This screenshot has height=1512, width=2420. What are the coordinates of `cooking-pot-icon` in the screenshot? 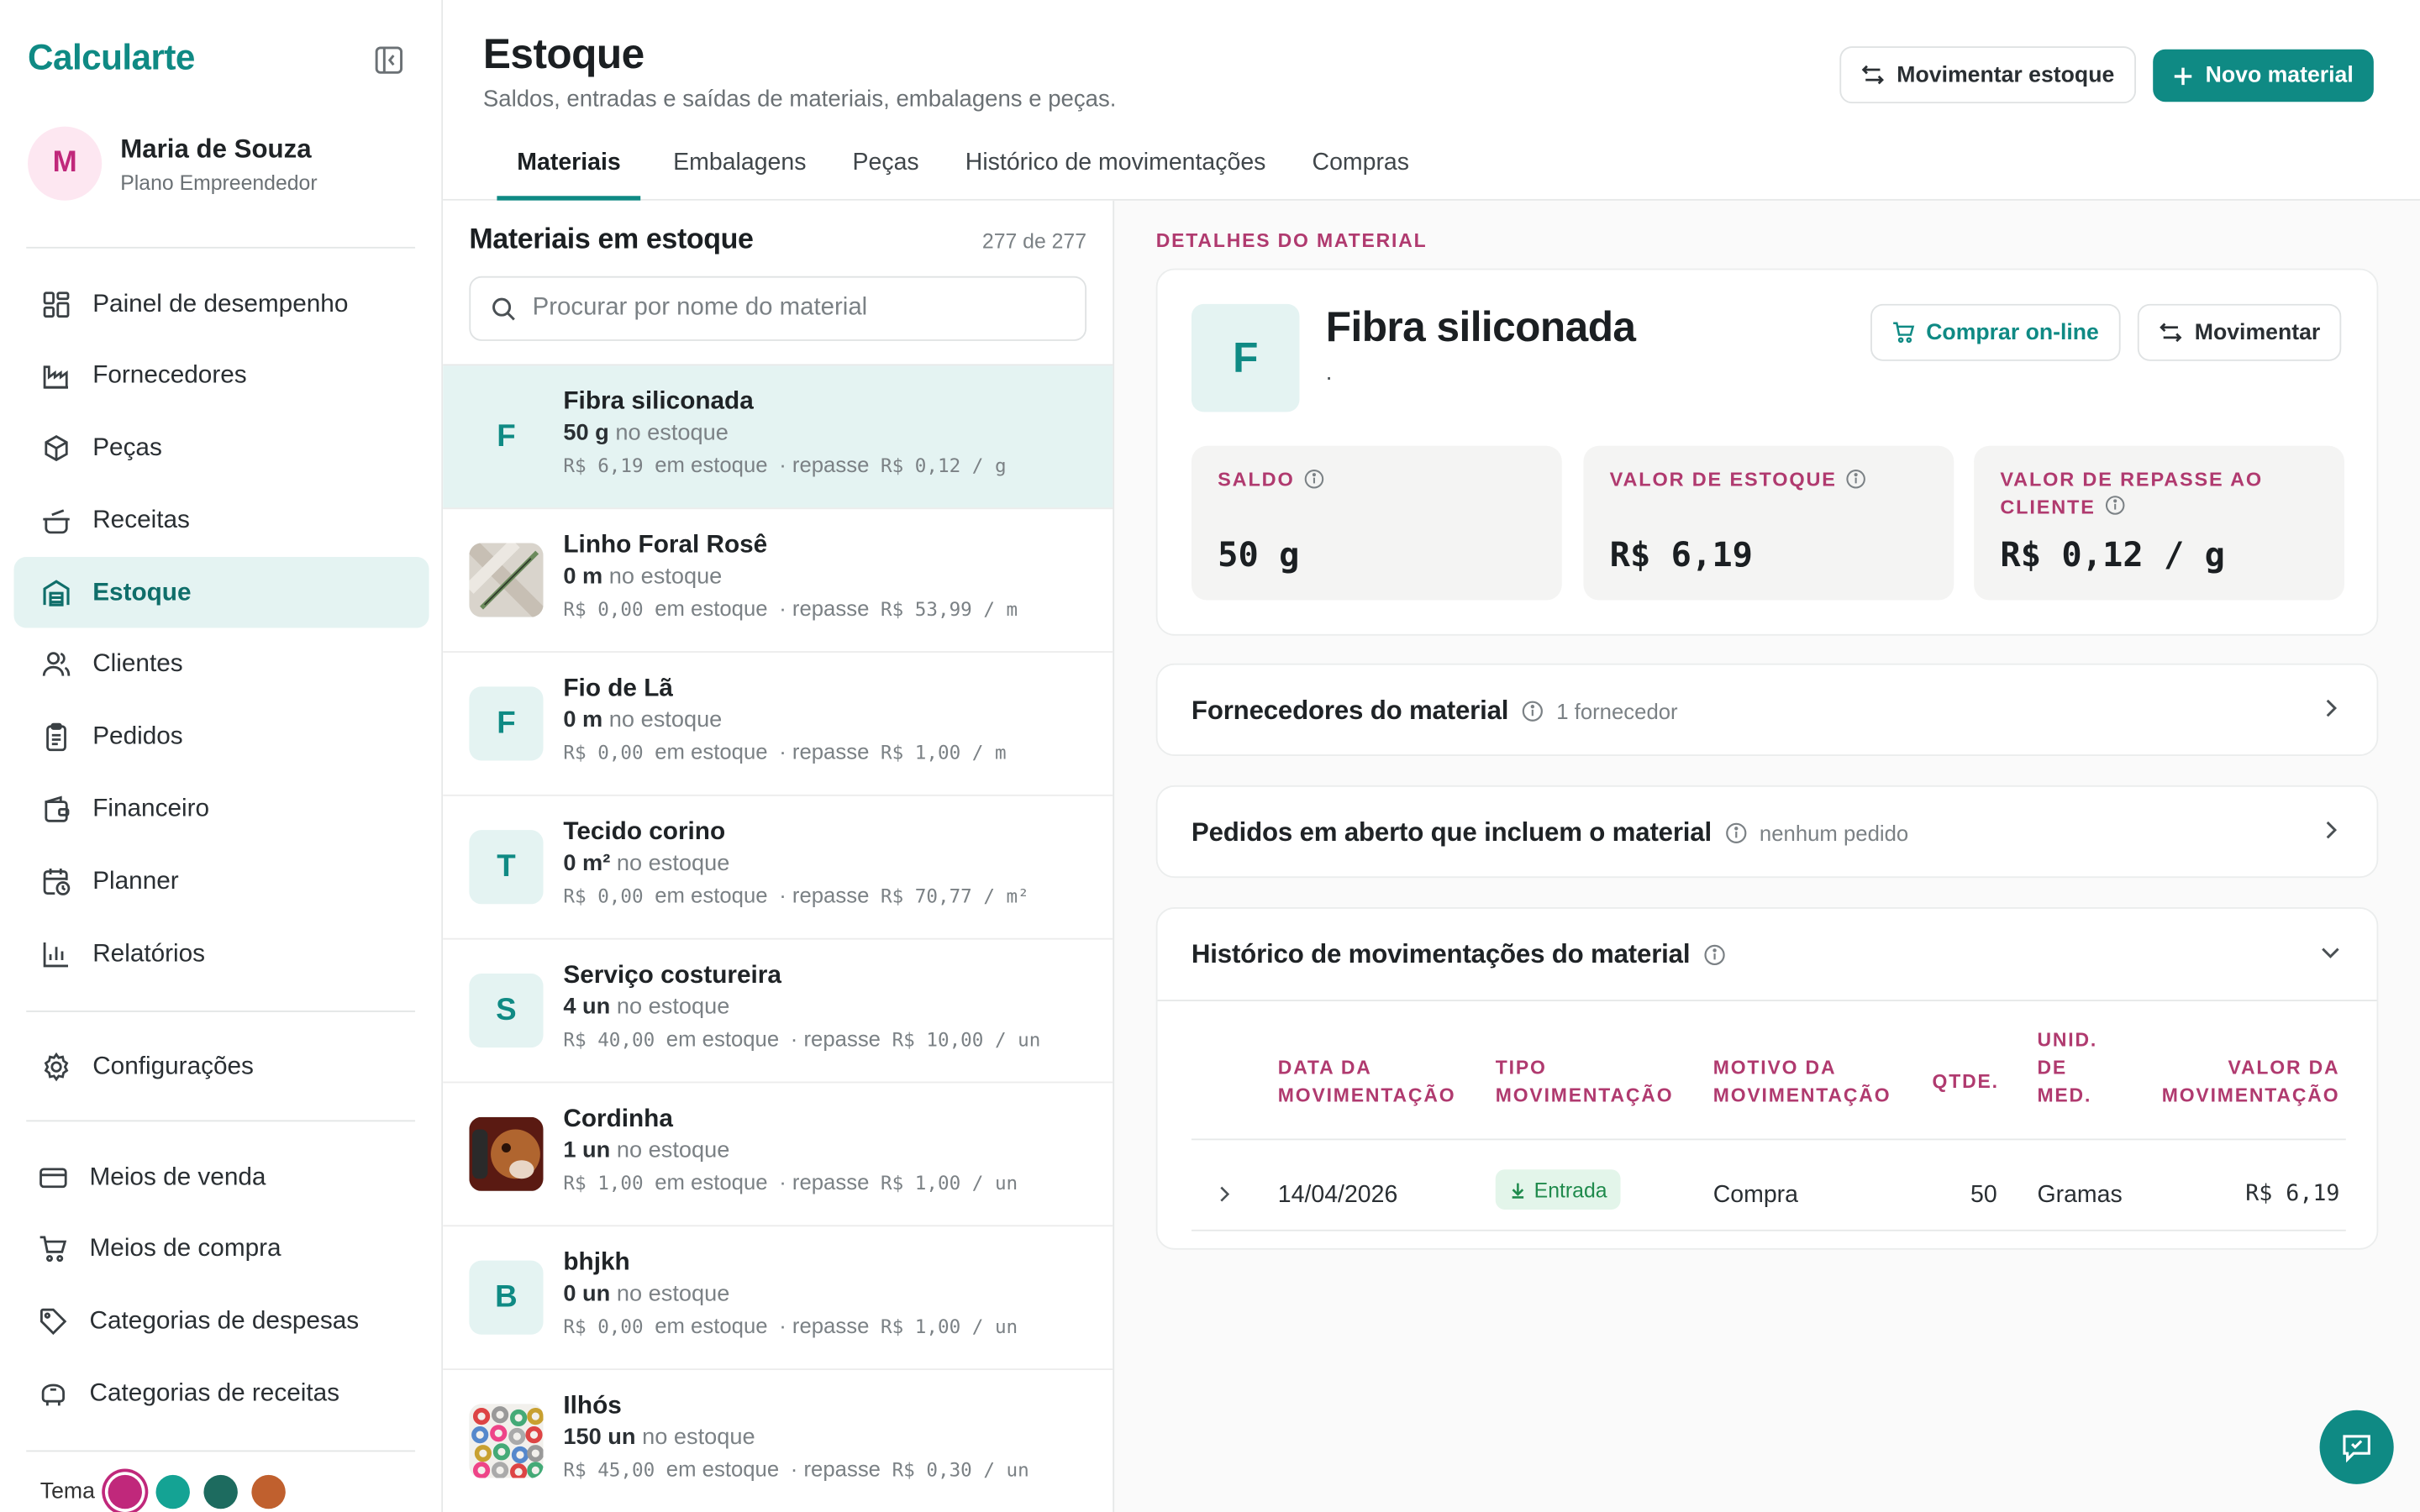 It's located at (55, 520).